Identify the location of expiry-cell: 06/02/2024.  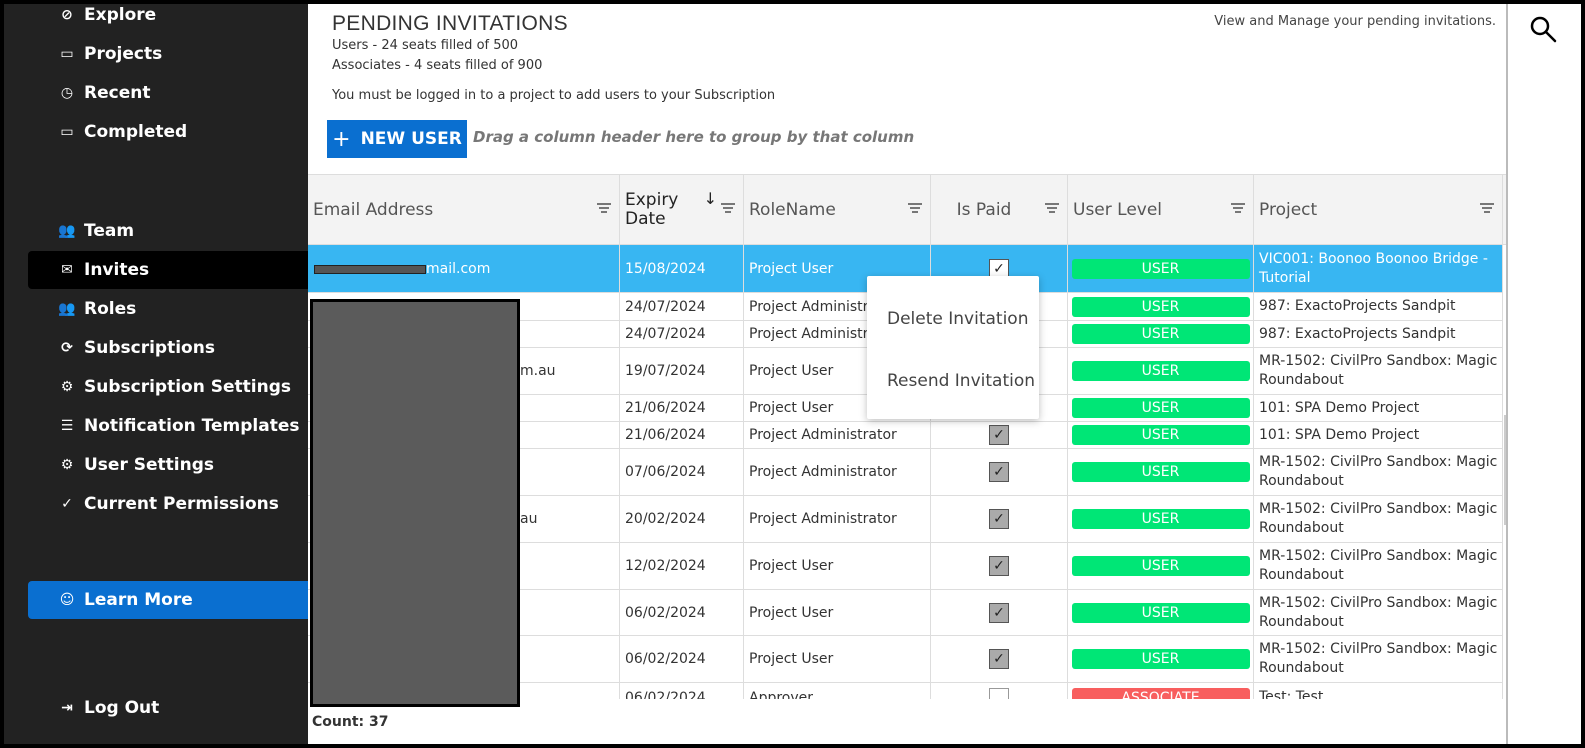
(682, 659).